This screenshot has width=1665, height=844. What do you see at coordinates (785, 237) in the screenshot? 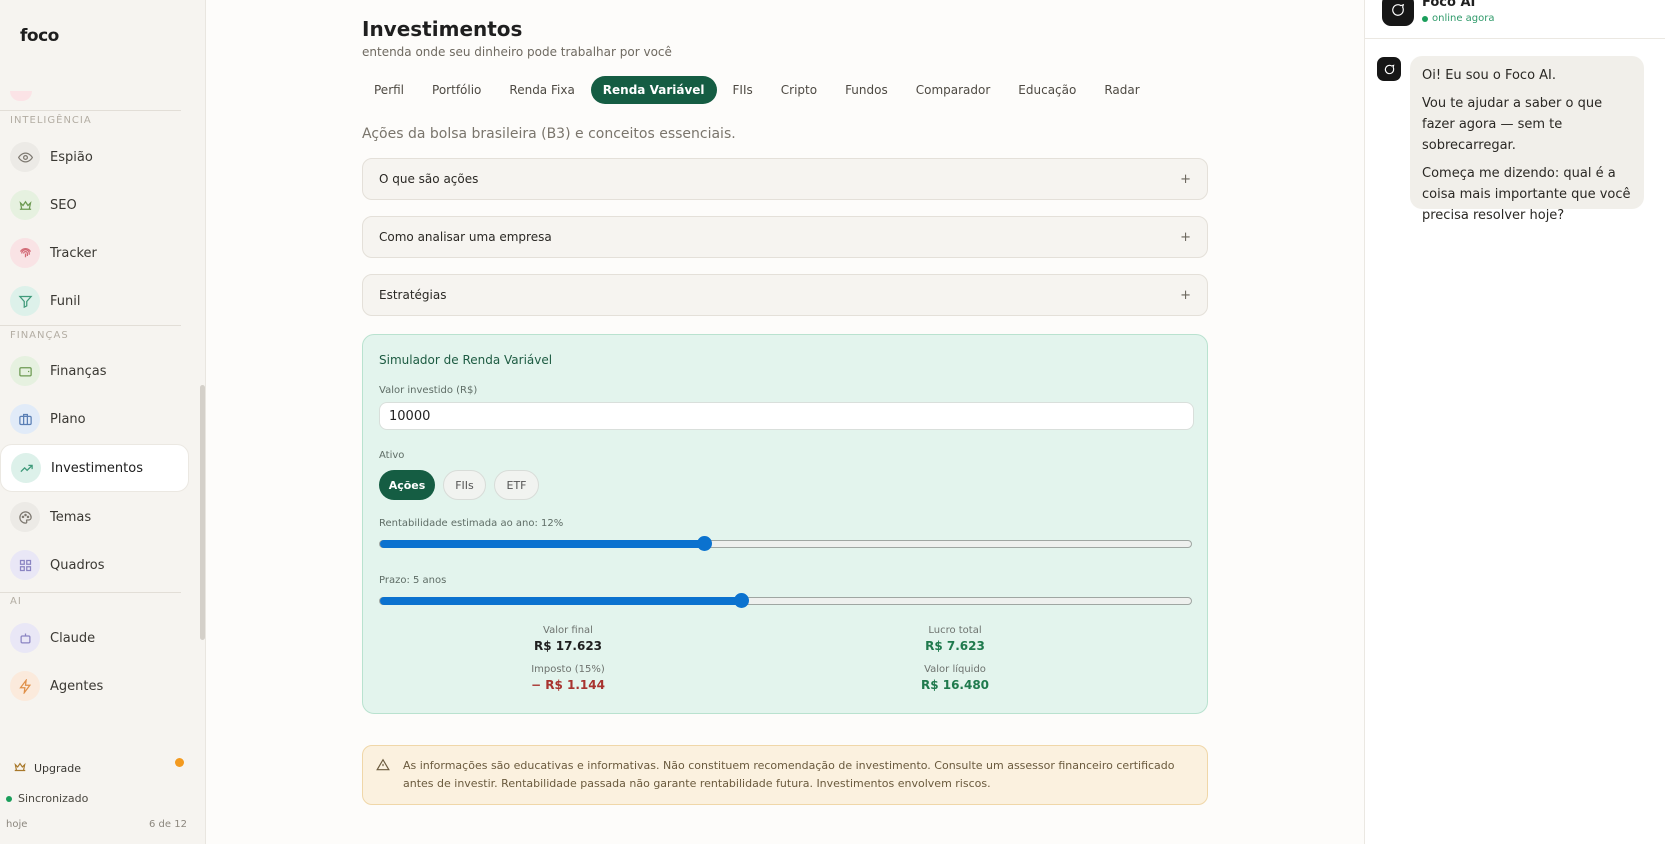
I see `accordion-como-analisar: Como analisar uma empresa +` at bounding box center [785, 237].